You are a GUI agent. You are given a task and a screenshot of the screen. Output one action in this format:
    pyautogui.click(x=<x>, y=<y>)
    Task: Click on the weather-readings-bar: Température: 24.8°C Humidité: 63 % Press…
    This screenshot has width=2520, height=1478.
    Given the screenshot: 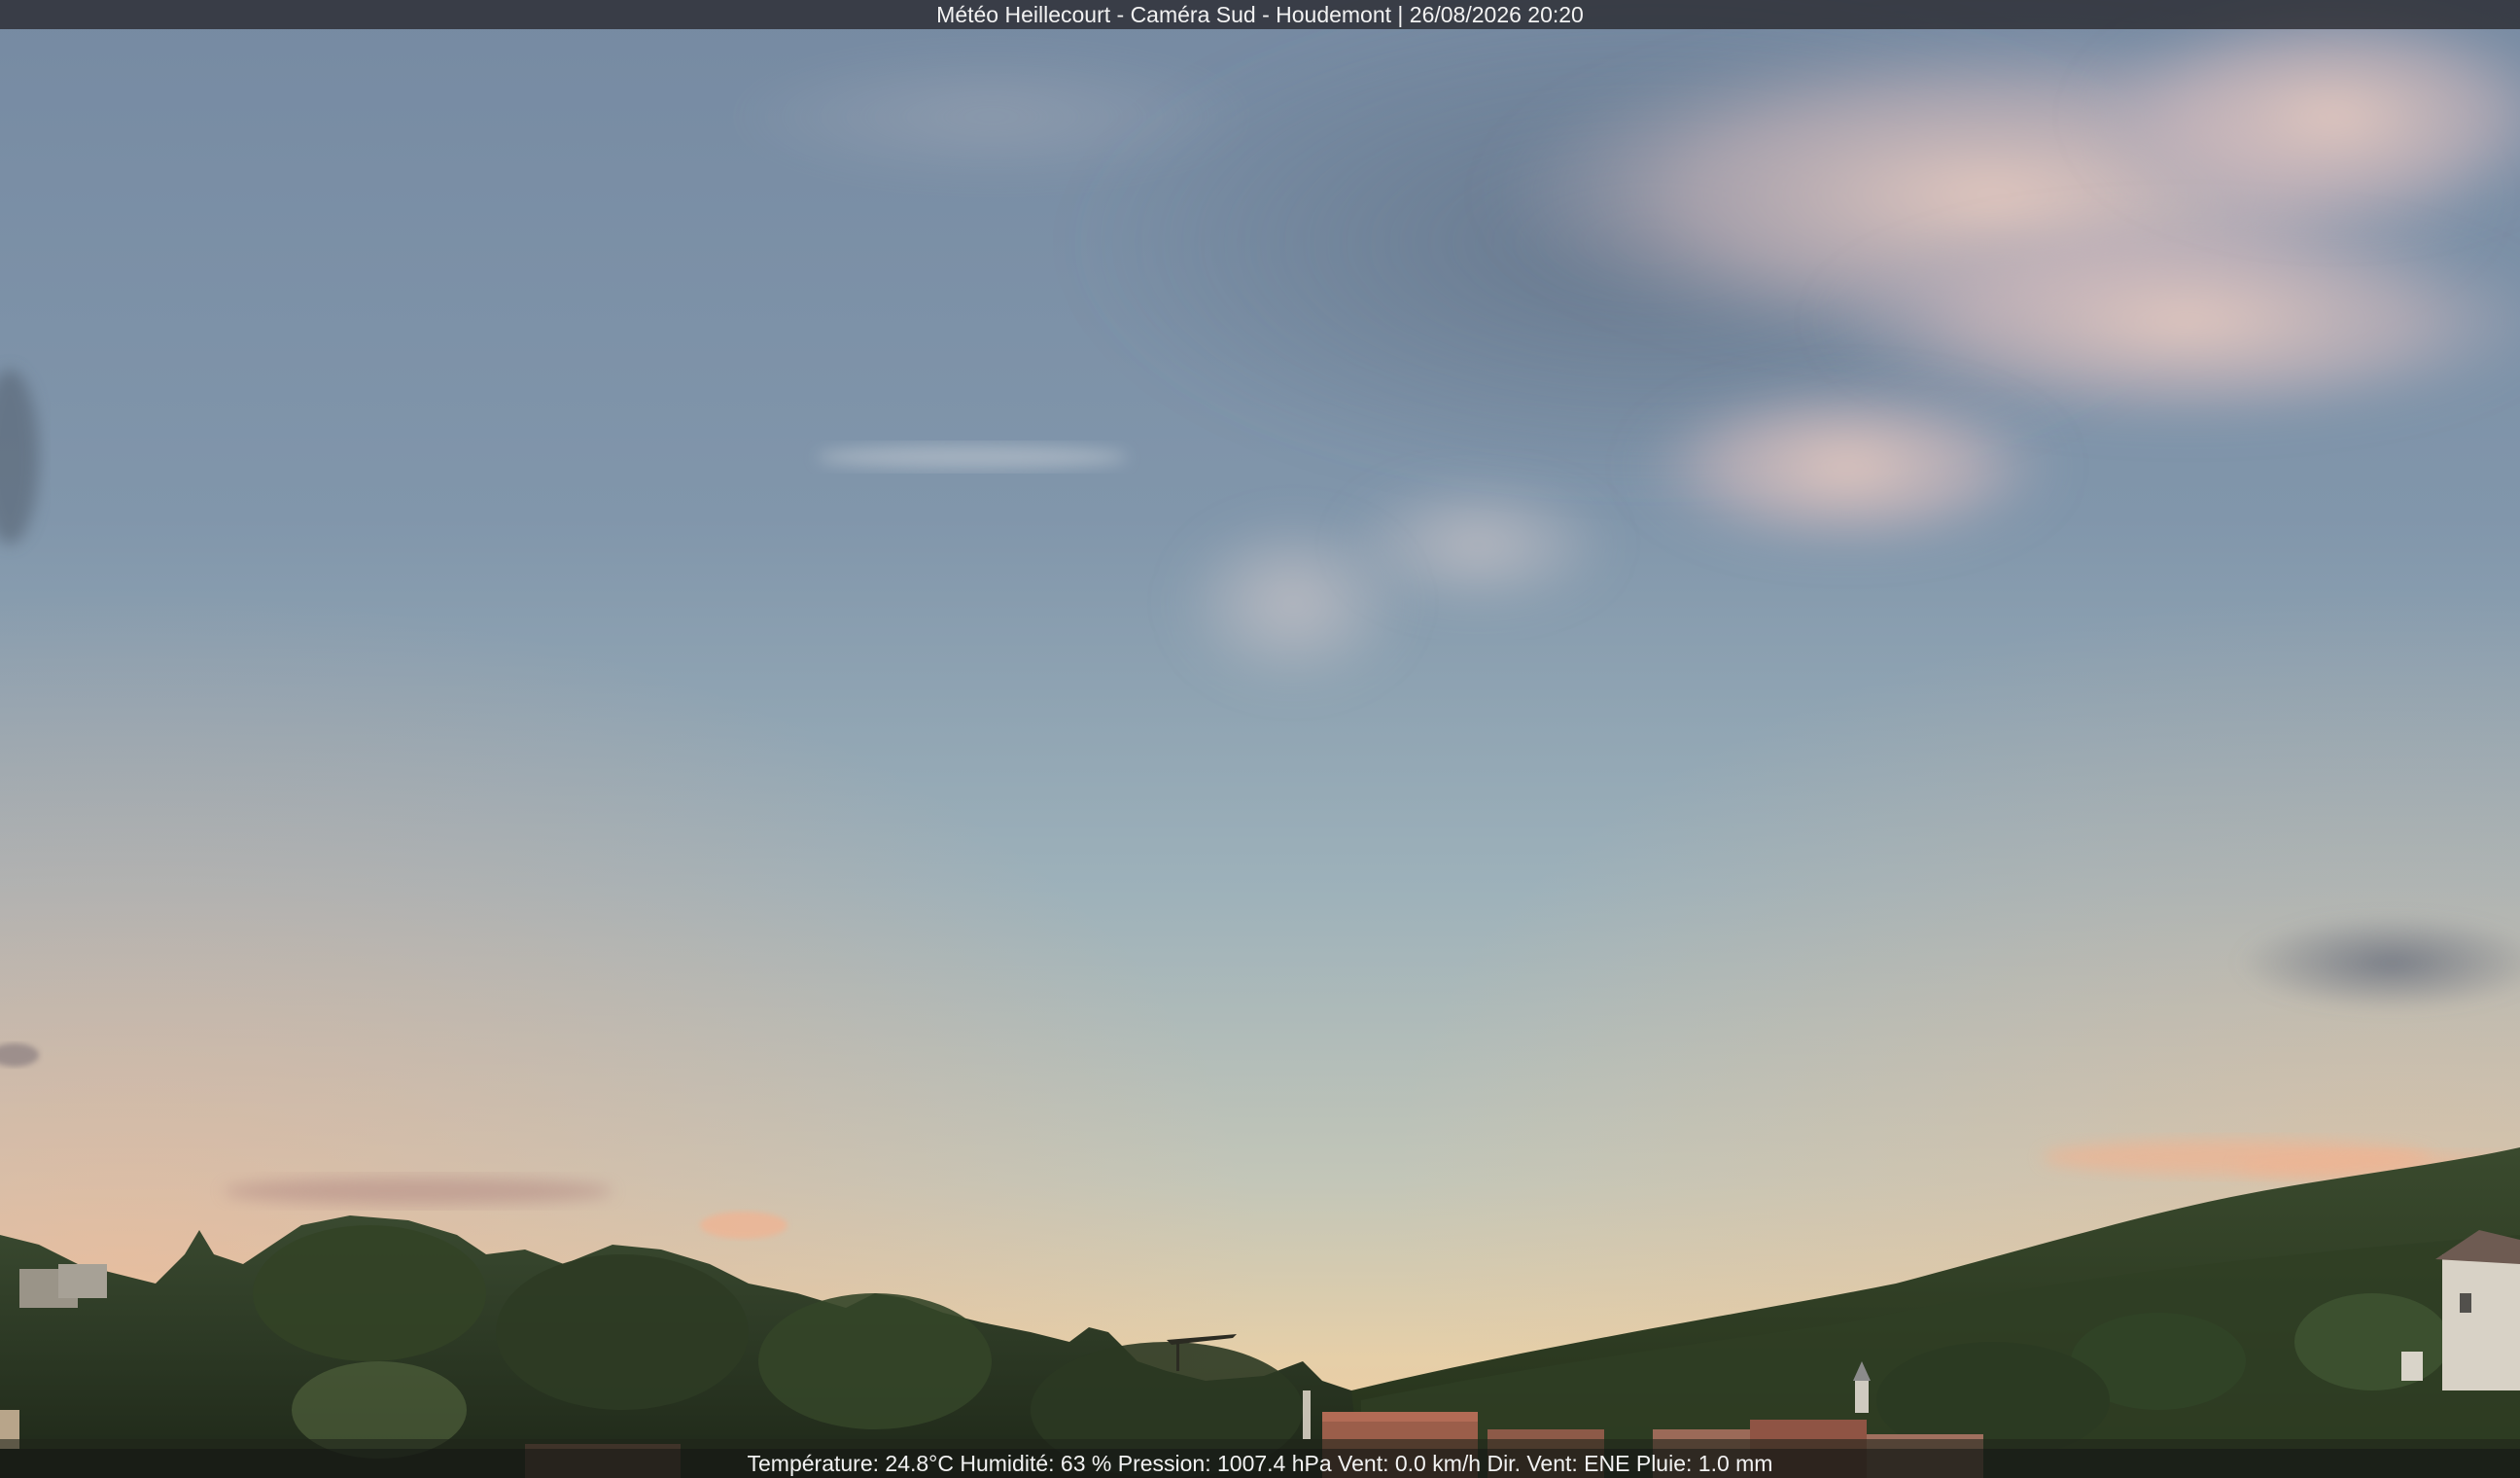 What is the action you would take?
    pyautogui.click(x=1260, y=1463)
    